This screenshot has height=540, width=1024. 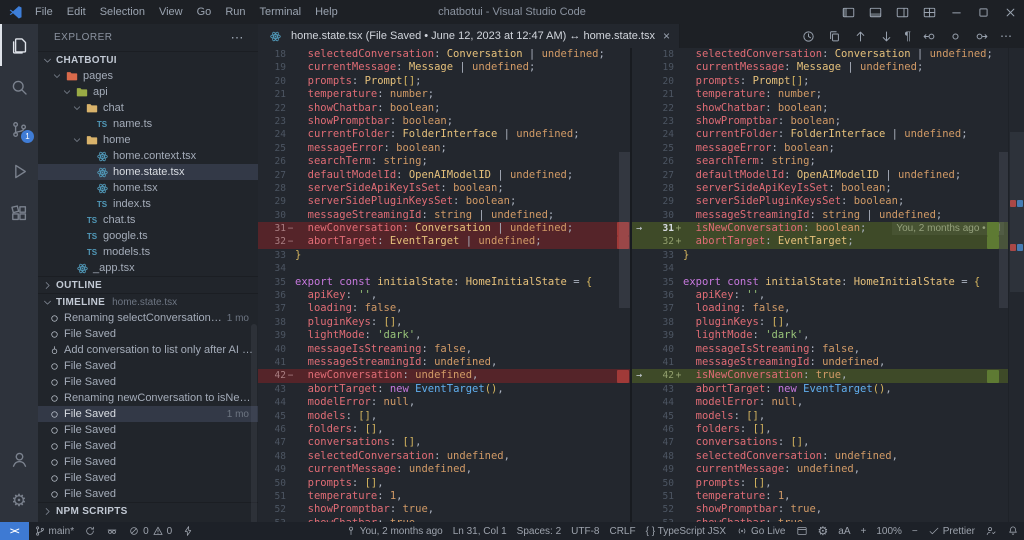 What do you see at coordinates (148, 76) in the screenshot?
I see `tree-item-pages: pages` at bounding box center [148, 76].